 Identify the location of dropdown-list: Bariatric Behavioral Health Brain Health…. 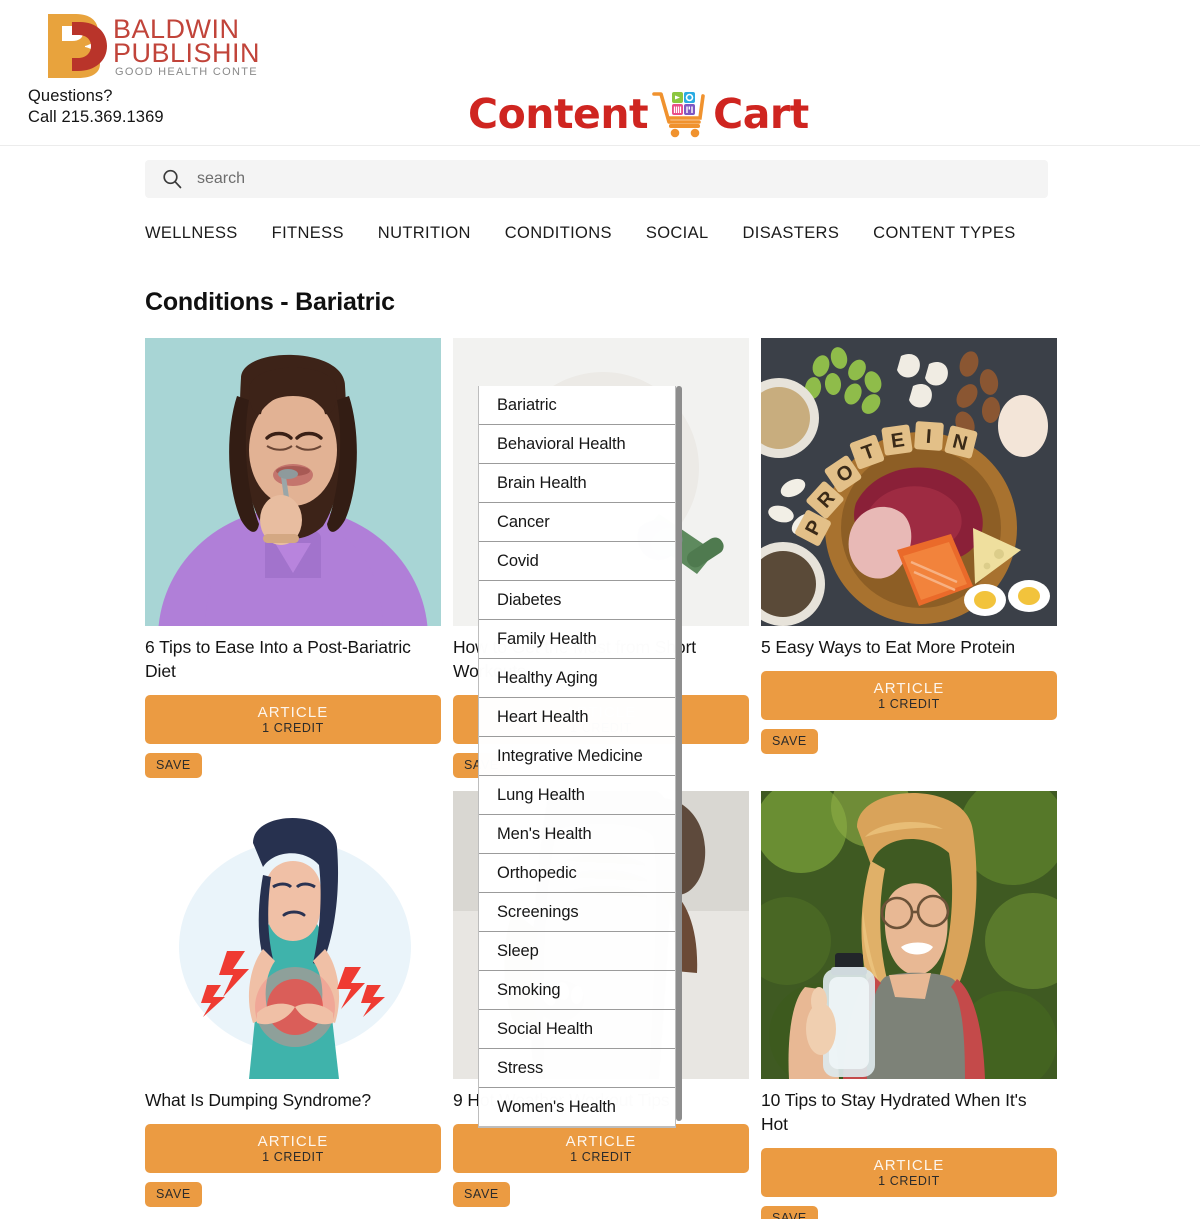
(577, 757).